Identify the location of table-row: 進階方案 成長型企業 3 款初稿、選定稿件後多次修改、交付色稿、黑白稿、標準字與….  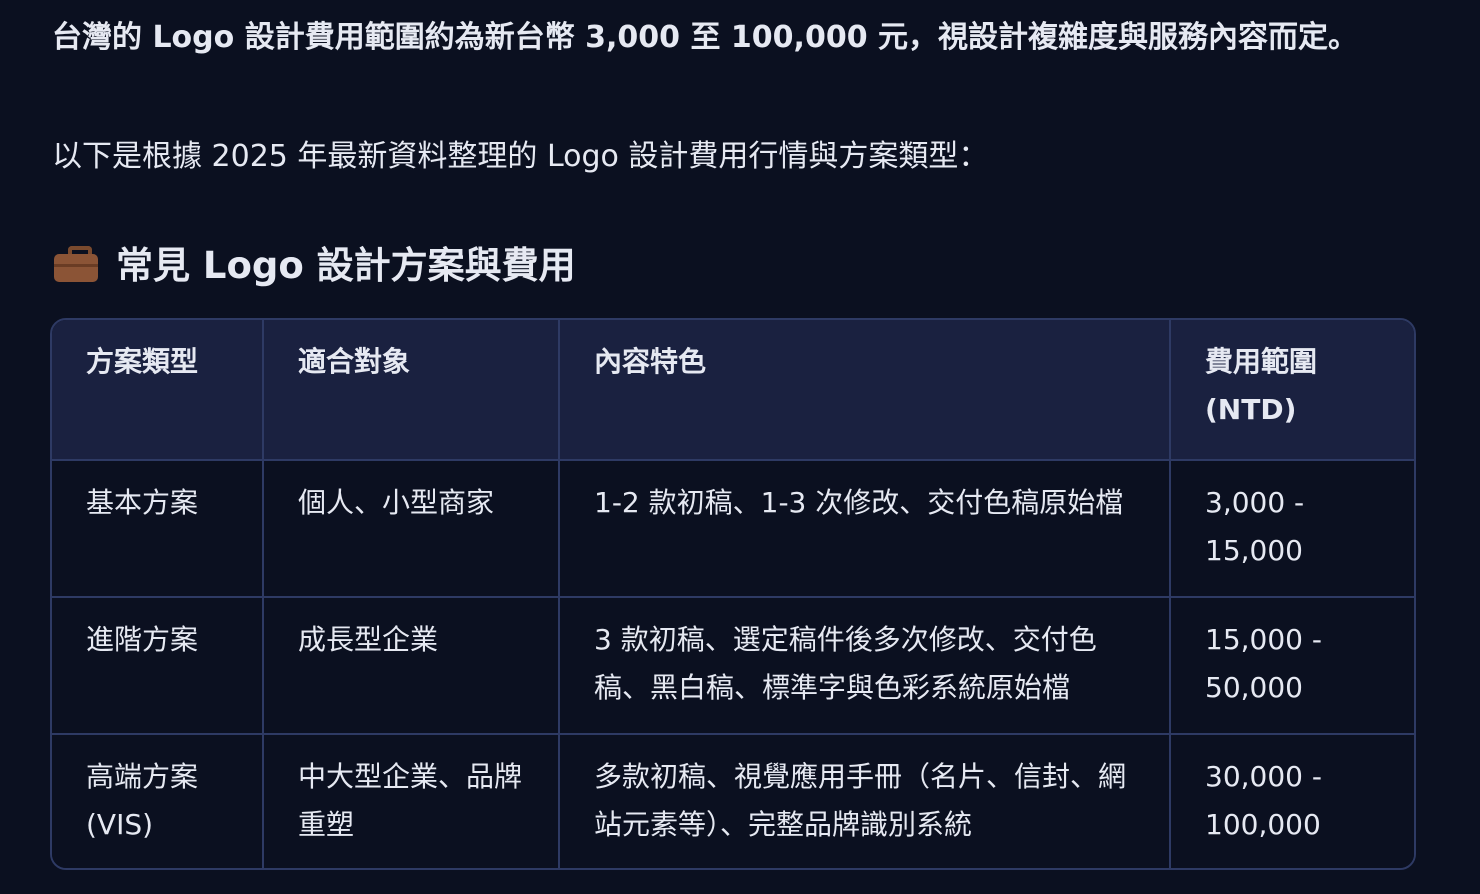
(733, 665).